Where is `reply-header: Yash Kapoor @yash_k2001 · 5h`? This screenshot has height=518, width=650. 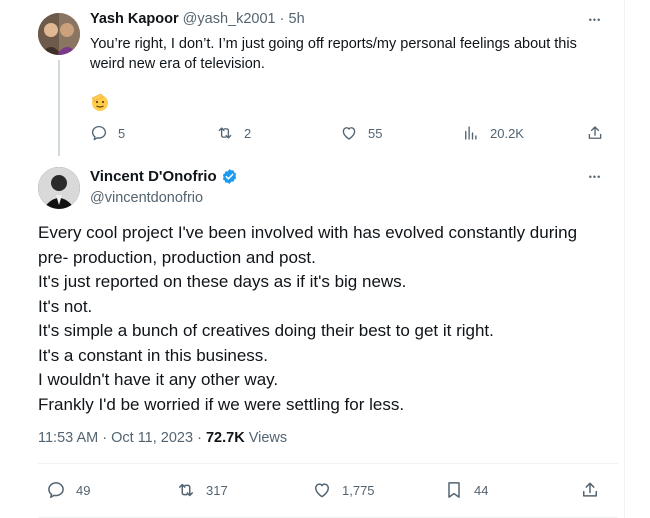
reply-header: Yash Kapoor @yash_k2001 · 5h is located at coordinates (197, 19).